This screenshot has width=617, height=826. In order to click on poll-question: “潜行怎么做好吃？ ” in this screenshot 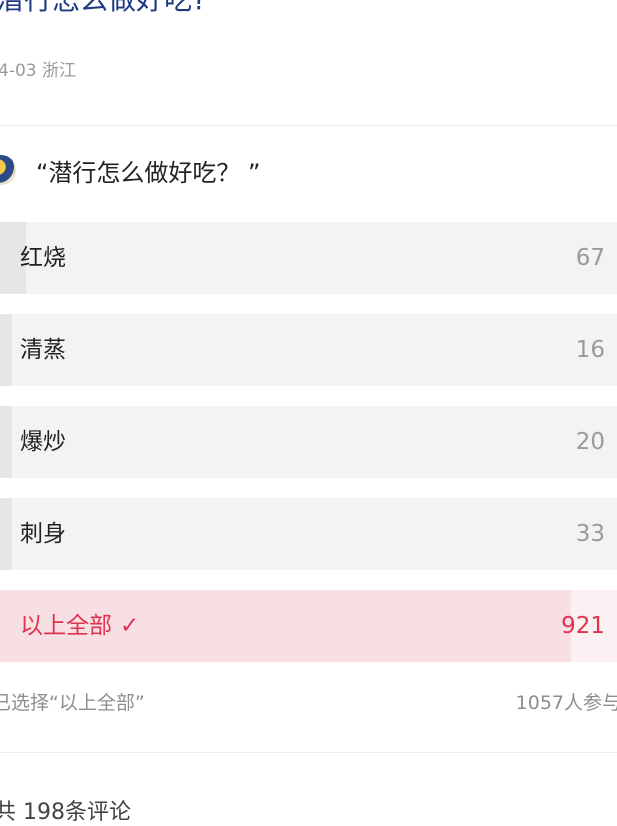, I will do `click(130, 170)`.